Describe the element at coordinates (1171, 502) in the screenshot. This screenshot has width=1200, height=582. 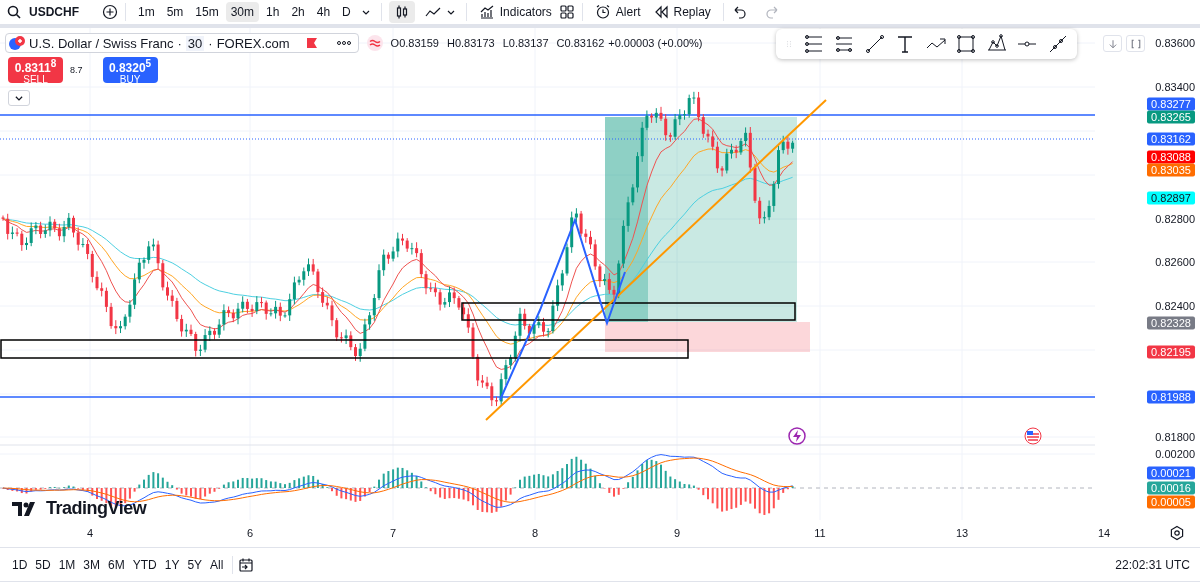
I see `price-badge: 0.00005` at that location.